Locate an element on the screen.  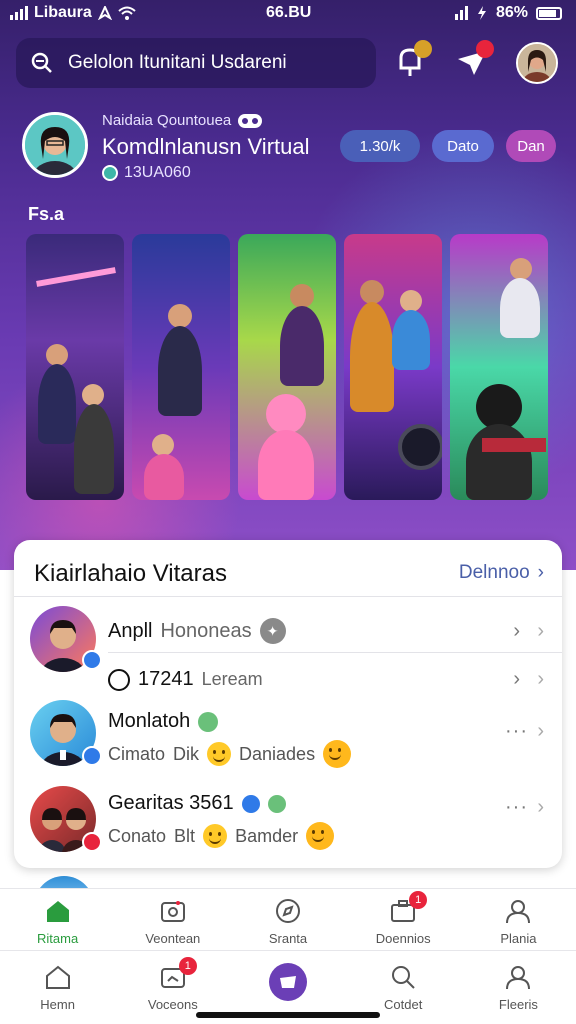
message-badge is located at coordinates (485, 49).